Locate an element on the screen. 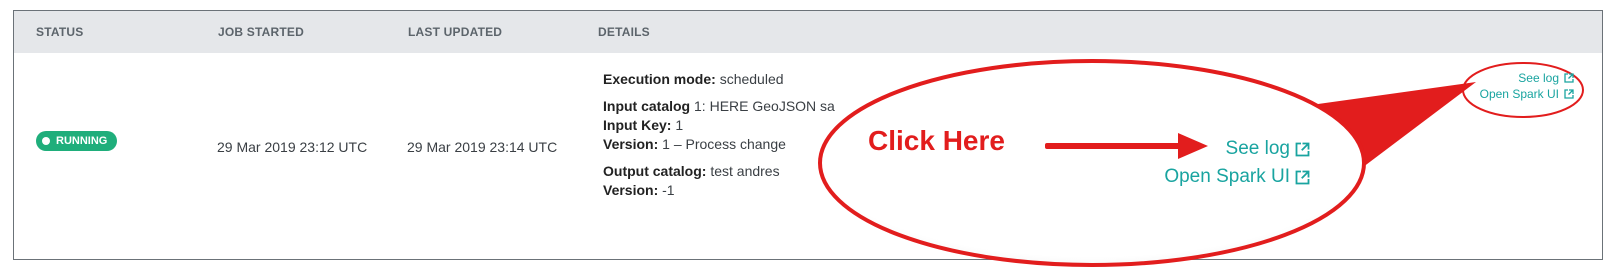 This screenshot has height=280, width=1612. row-links: See log Open Spark UI is located at coordinates (1527, 86).